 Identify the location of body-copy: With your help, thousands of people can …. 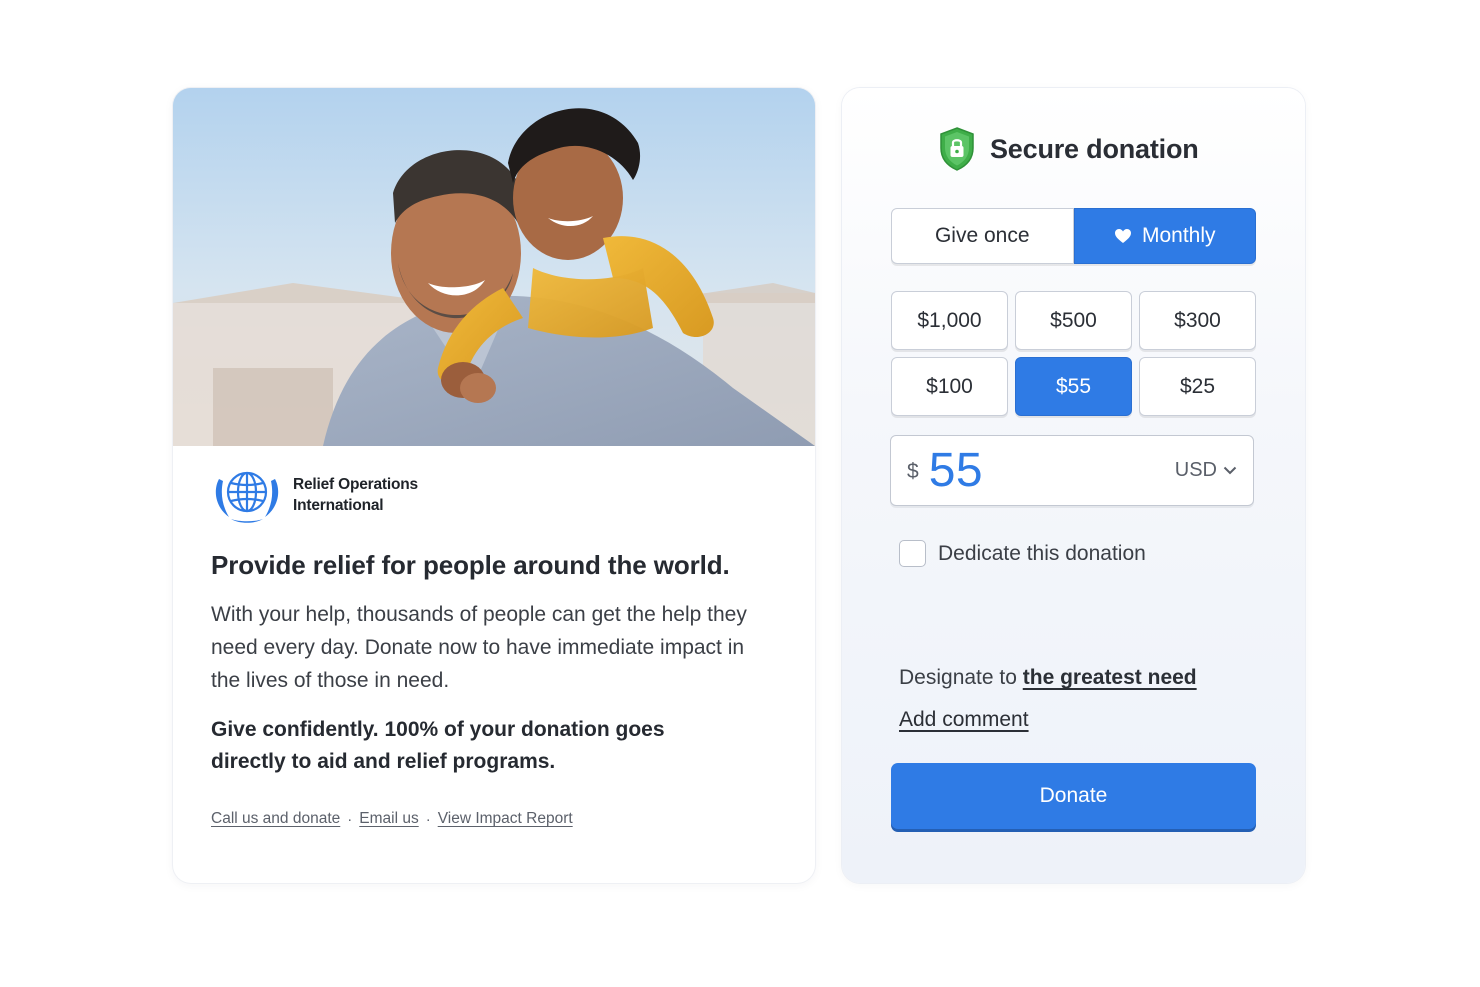
(479, 647).